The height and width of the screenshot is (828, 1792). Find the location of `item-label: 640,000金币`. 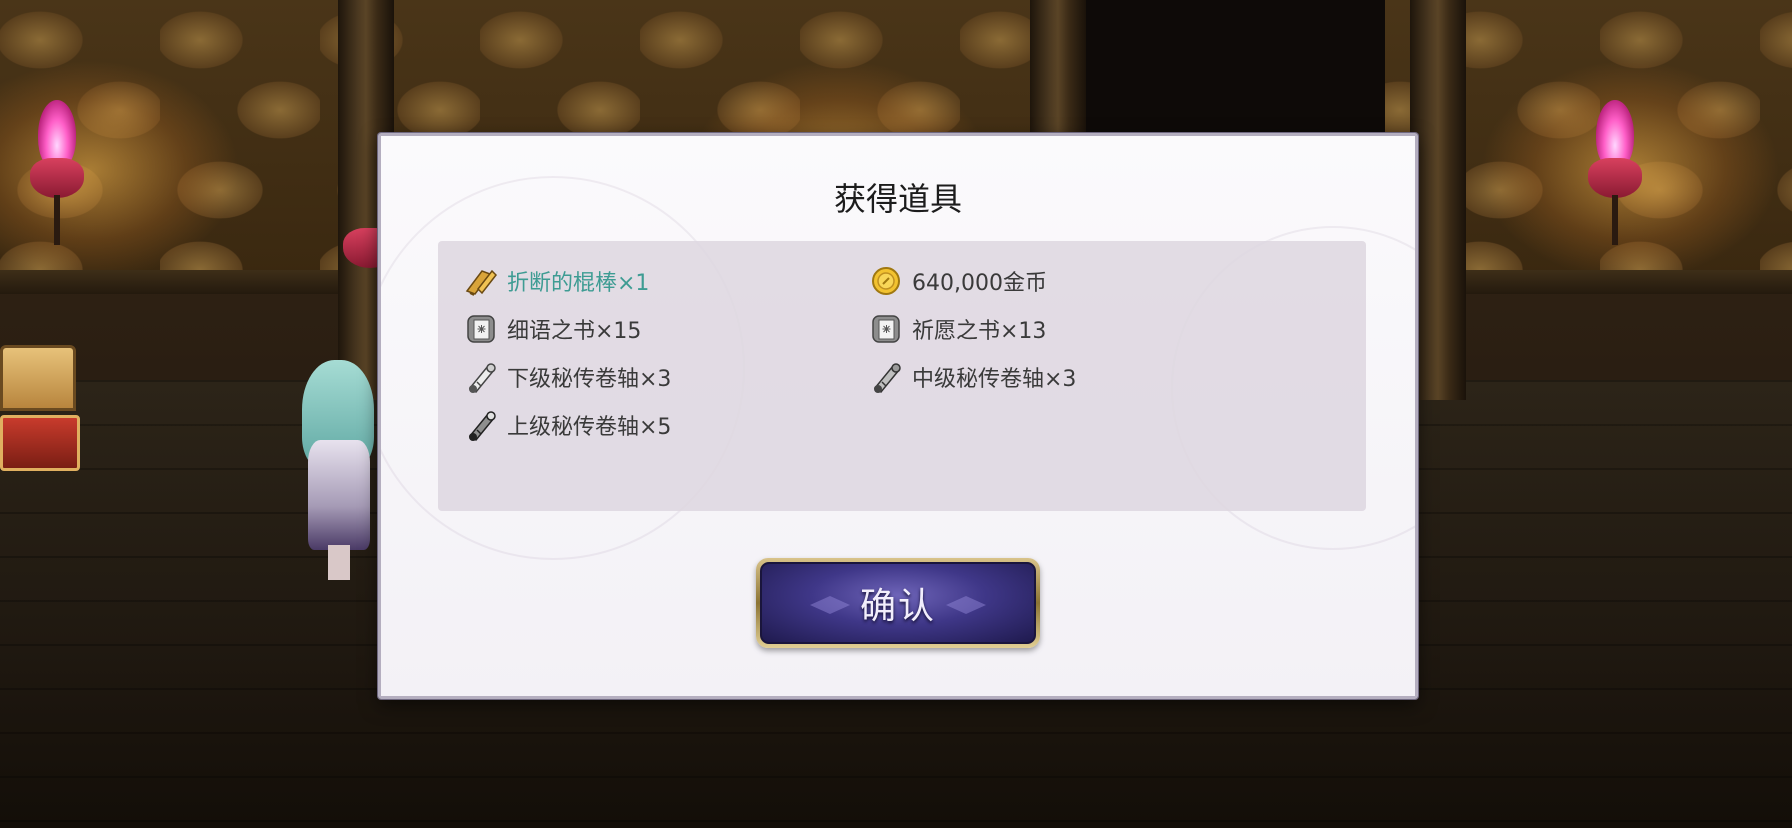

item-label: 640,000金币 is located at coordinates (979, 283).